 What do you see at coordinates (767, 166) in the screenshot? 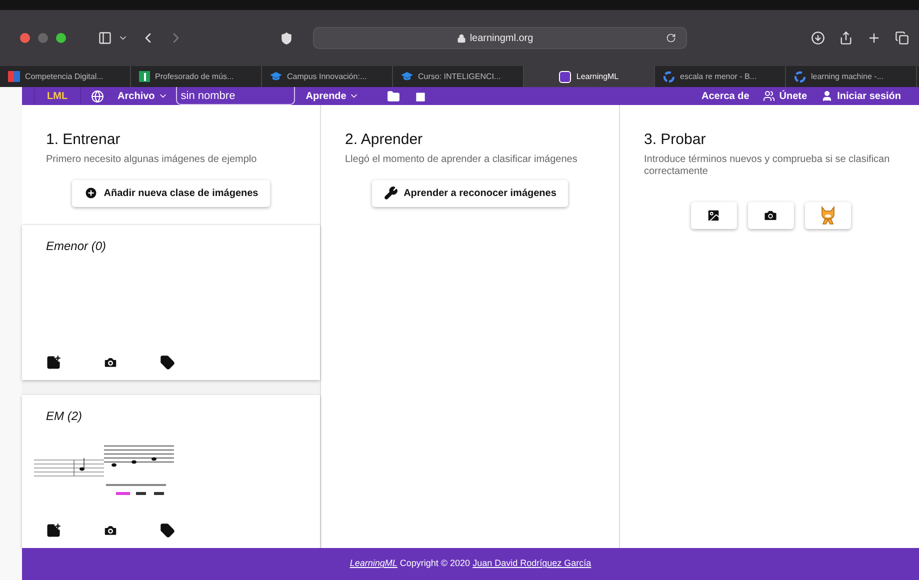
I see `section-description: Introduce términos nuevos y comprueba si se clasifican correctamente` at bounding box center [767, 166].